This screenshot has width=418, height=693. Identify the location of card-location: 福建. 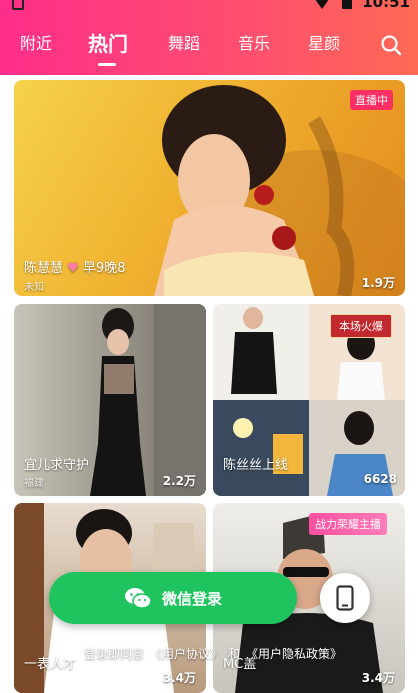
(34, 483).